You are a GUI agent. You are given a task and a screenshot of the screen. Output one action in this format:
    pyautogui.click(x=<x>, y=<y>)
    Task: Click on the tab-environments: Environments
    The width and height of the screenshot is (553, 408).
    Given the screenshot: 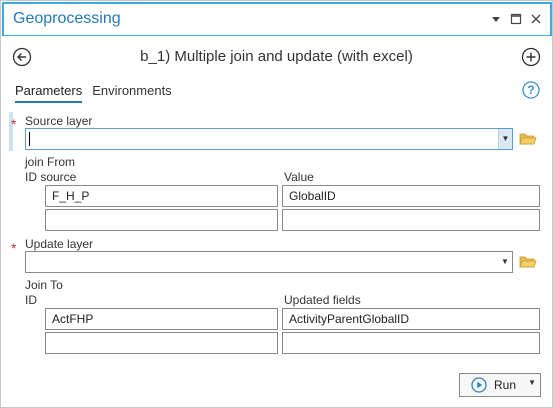 What is the action you would take?
    pyautogui.click(x=131, y=93)
    